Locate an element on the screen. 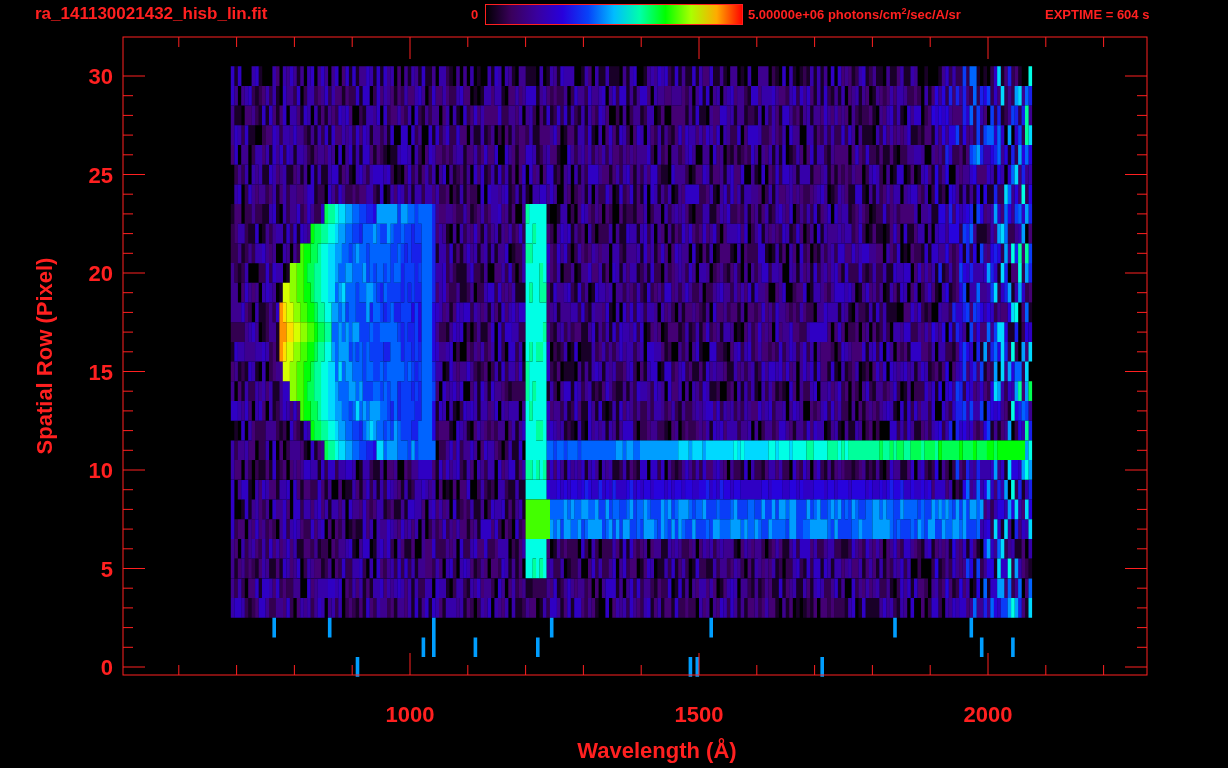  y-tick-label: 5 is located at coordinates (106, 569).